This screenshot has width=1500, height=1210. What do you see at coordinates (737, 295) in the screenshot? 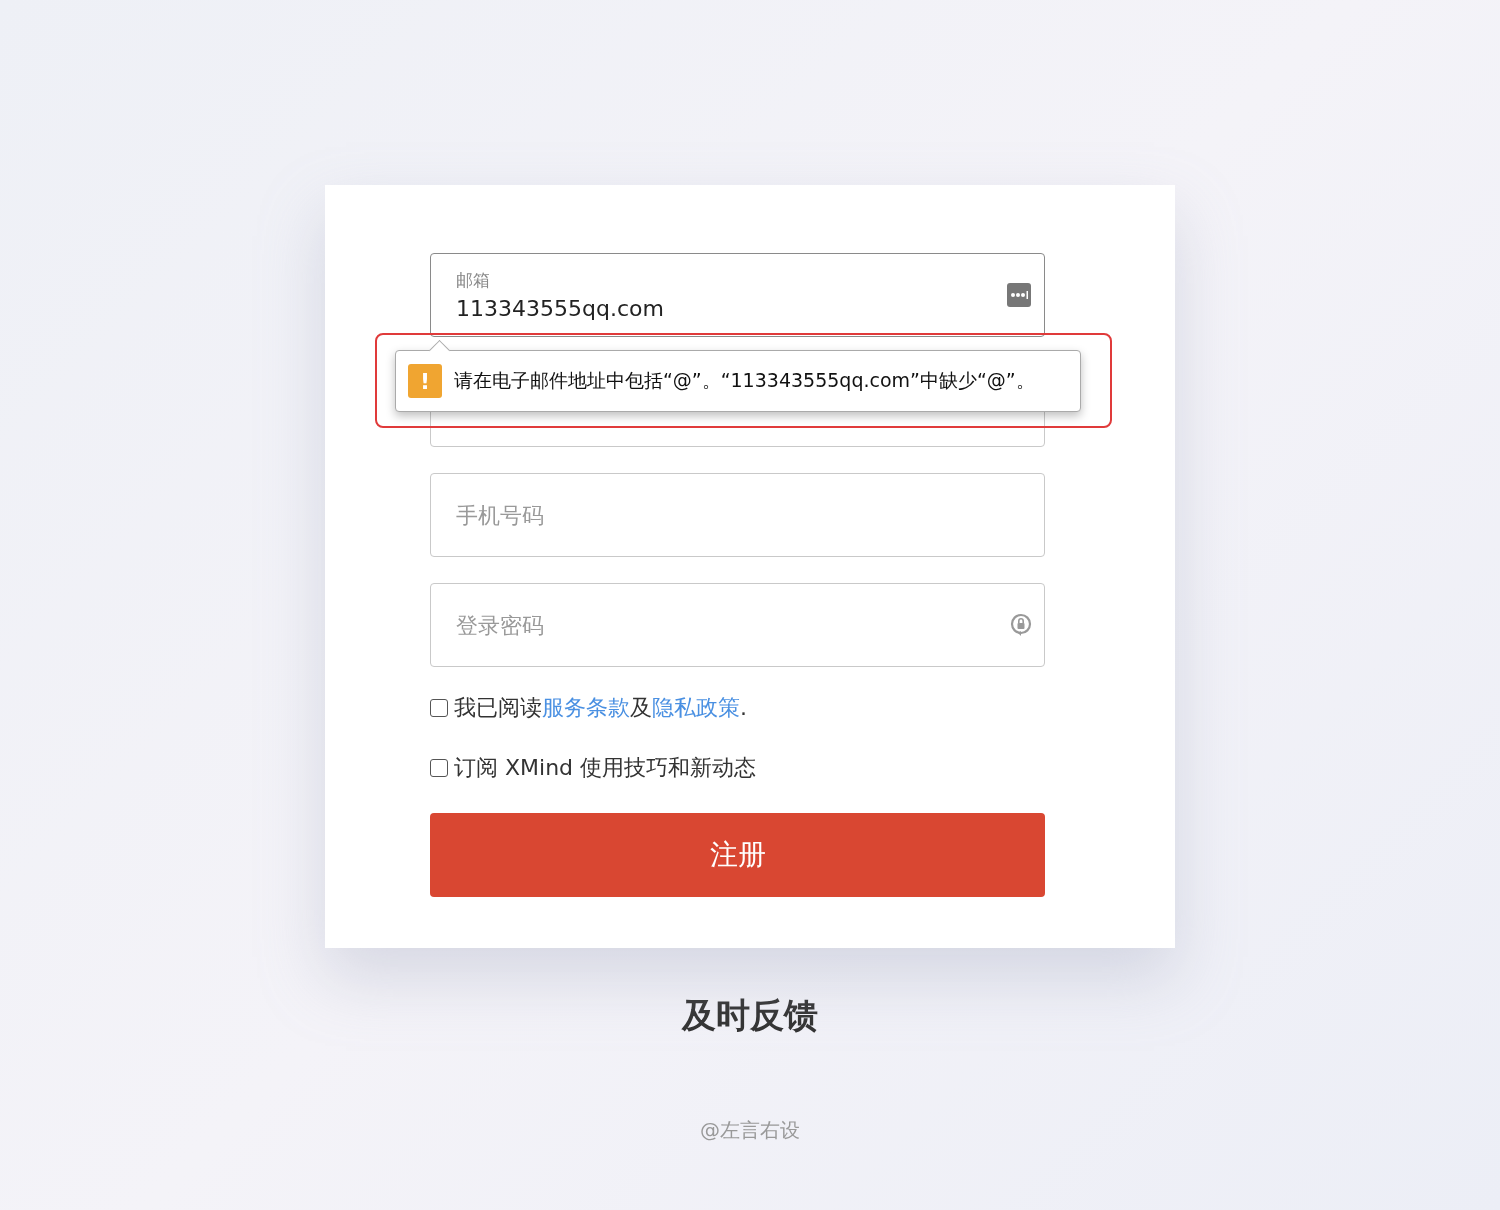
I see `email-field: 邮箱 113343555qq.com` at bounding box center [737, 295].